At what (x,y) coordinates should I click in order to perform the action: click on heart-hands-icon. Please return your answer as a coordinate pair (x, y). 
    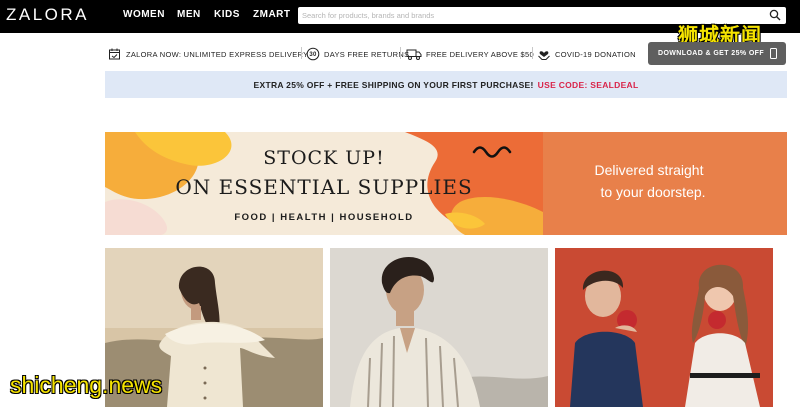
    Looking at the image, I should click on (544, 55).